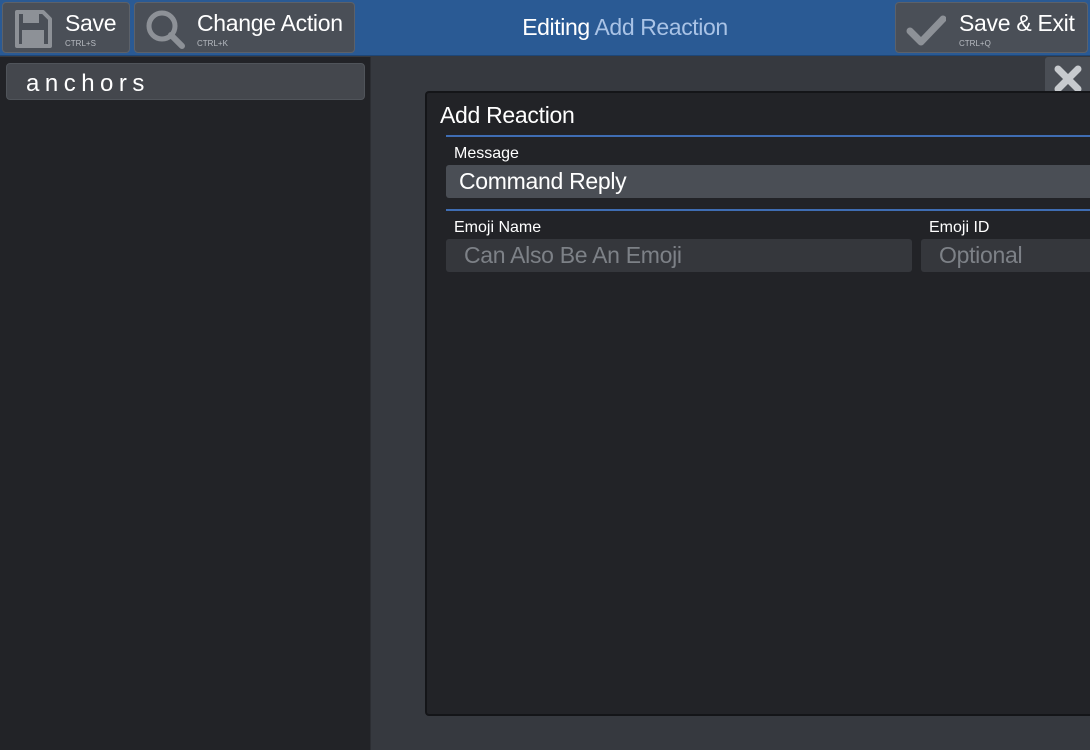  Describe the element at coordinates (1017, 23) in the screenshot. I see `save-exit-label: Save & Exit` at that location.